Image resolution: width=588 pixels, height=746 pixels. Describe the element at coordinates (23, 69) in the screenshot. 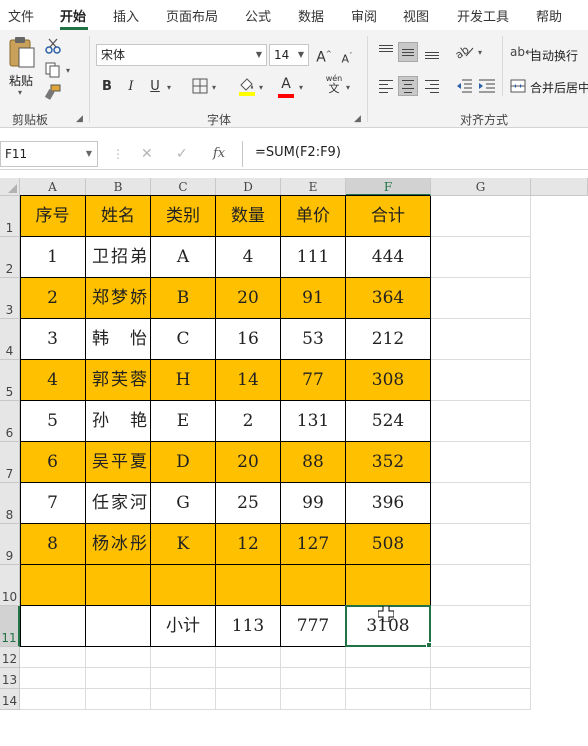

I see `paste-button: 粘贴 ▾` at that location.